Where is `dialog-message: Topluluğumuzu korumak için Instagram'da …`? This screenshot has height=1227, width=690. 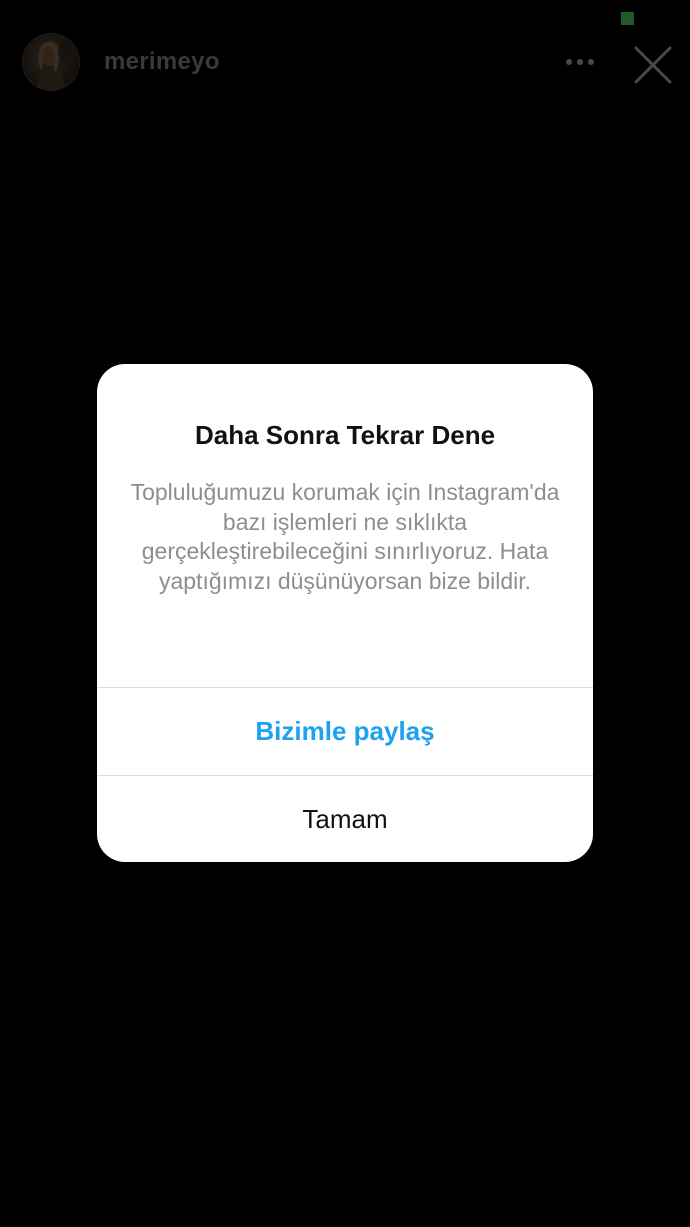 dialog-message: Topluluğumuzu korumak için Instagram'da … is located at coordinates (345, 536).